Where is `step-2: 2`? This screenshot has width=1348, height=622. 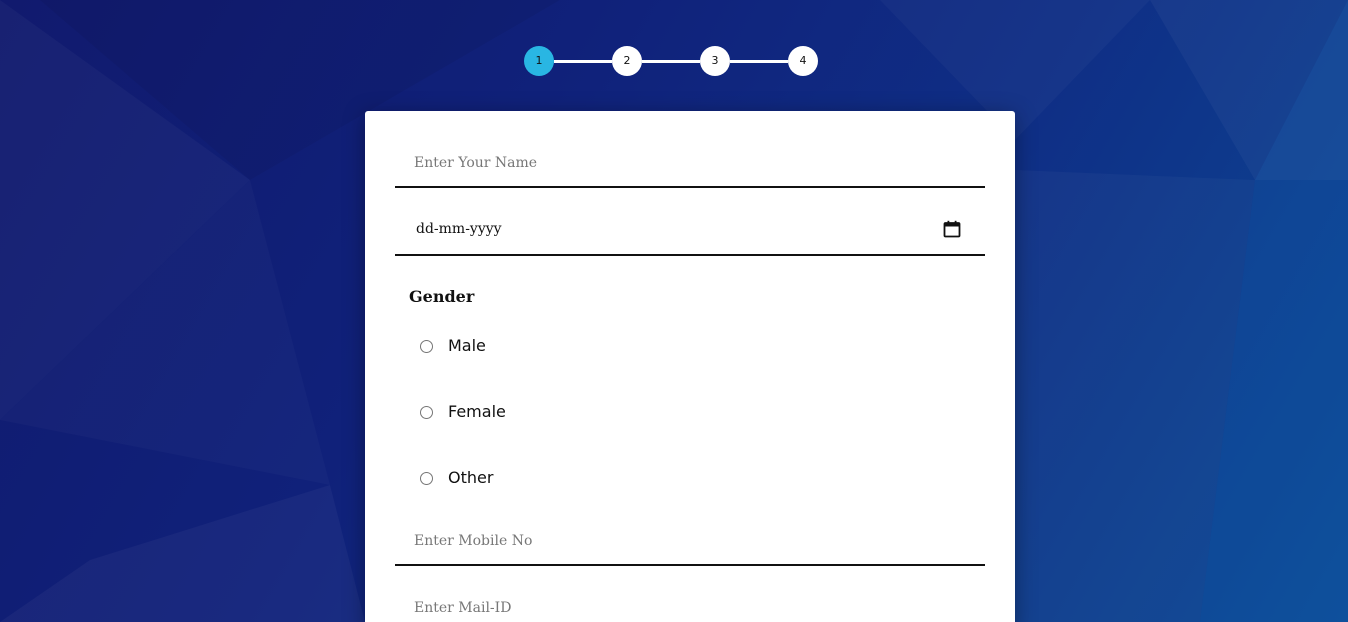 step-2: 2 is located at coordinates (627, 61).